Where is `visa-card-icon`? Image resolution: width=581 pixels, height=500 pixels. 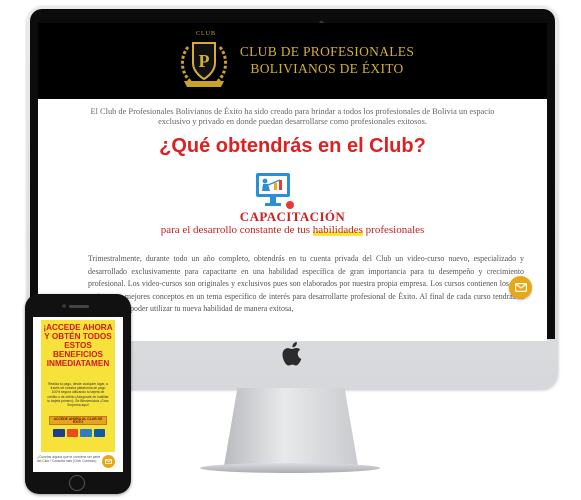 visa-card-icon is located at coordinates (59, 433).